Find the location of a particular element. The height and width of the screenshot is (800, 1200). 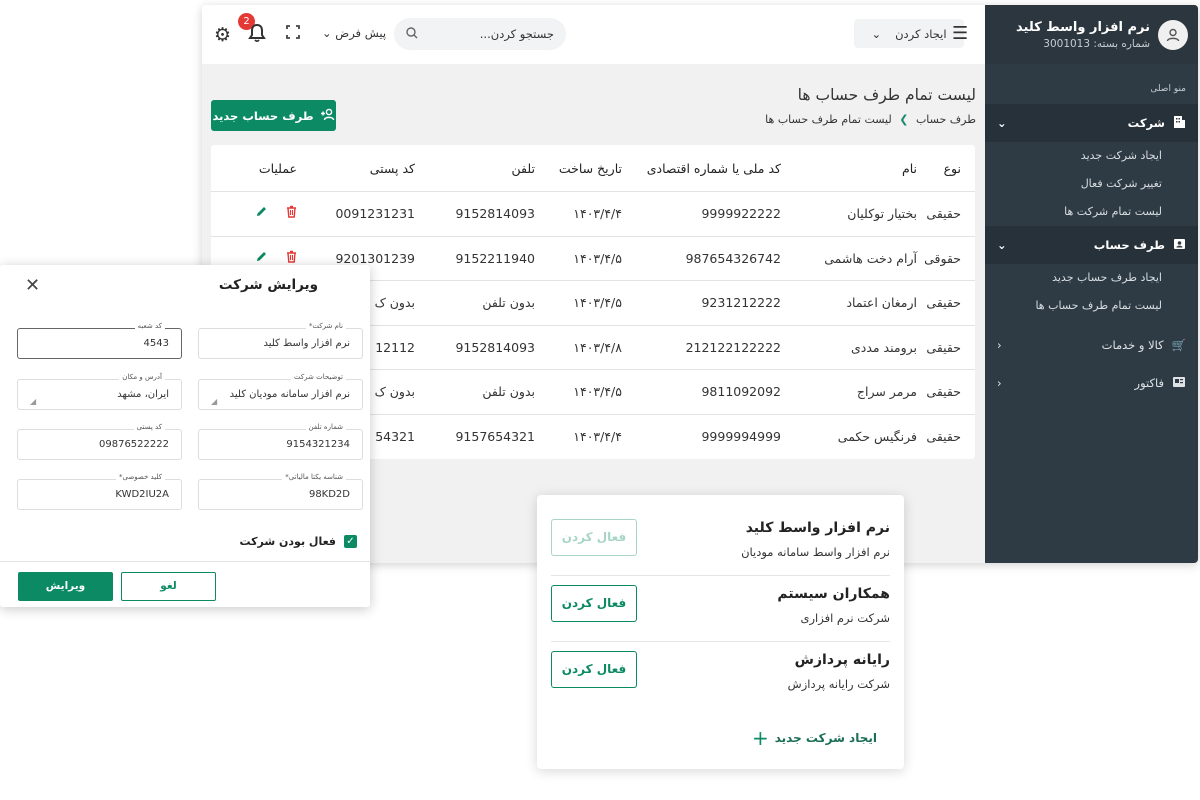

column-header-type: نوع is located at coordinates (946, 168).